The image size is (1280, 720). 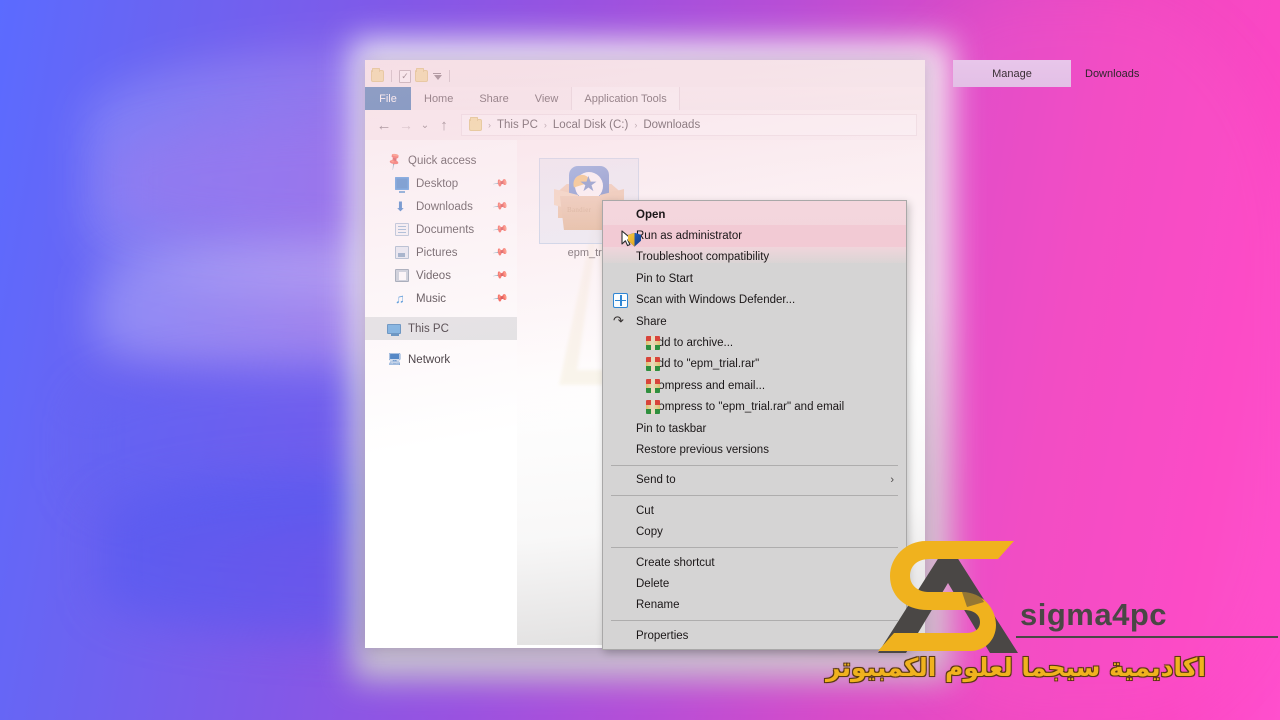 I want to click on menu-item-compress-to-rar-and-email: Compress to "epm_trial.rar" and email, so click(x=754, y=407).